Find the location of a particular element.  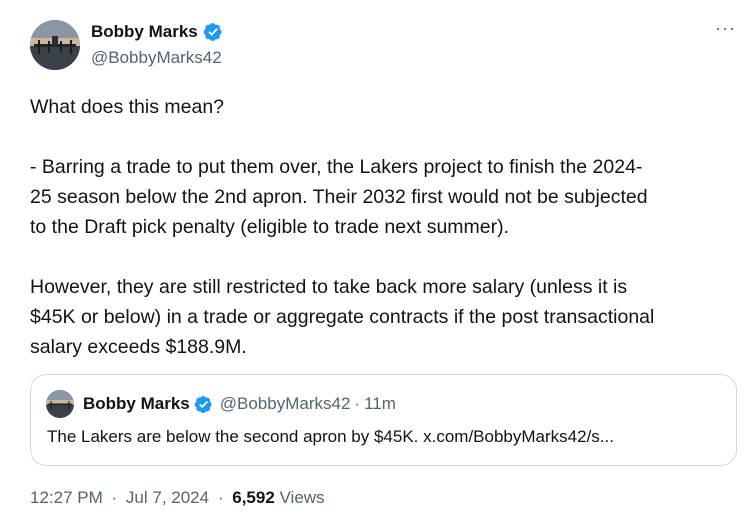

avatar is located at coordinates (55, 45).